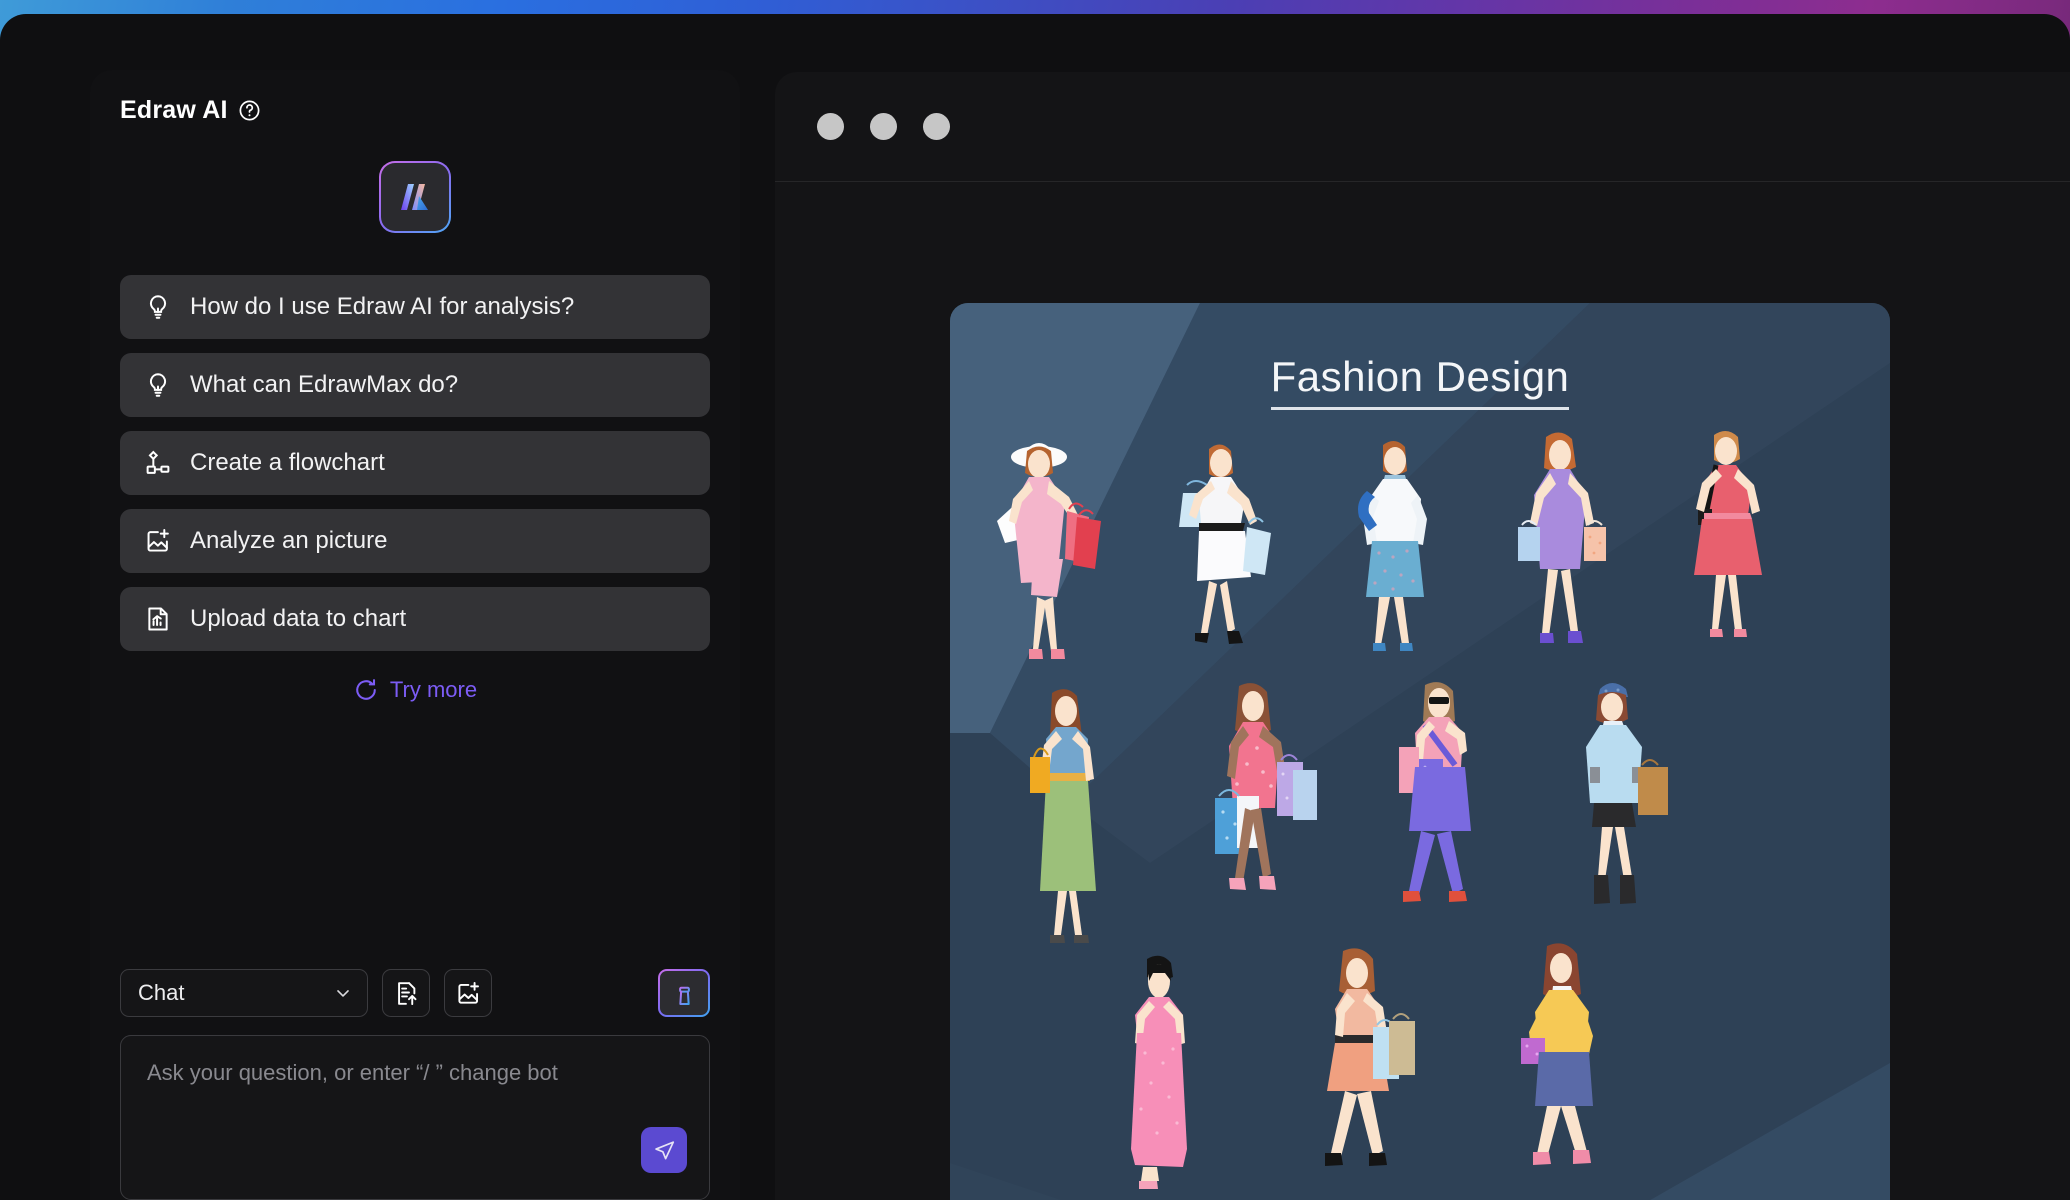 This screenshot has width=2070, height=1200. I want to click on suggestion-item-analyze-picture: Analyze an picture, so click(415, 541).